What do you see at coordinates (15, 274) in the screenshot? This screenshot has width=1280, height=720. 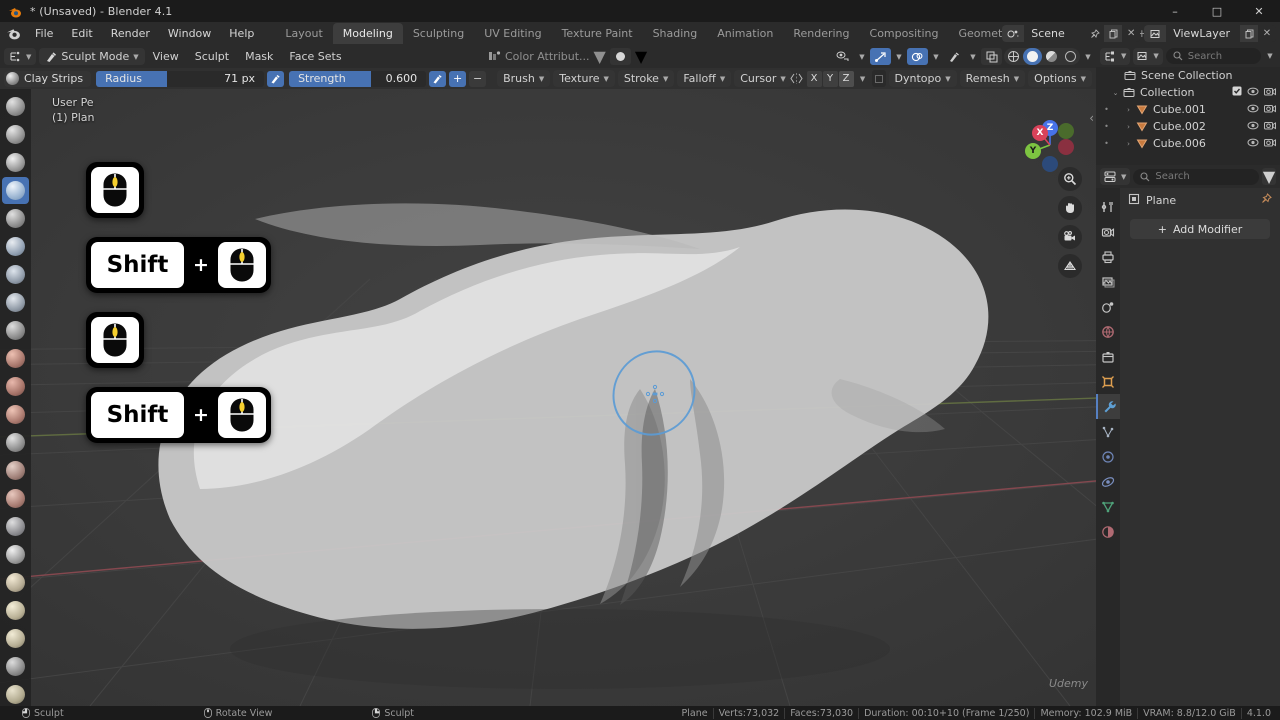 I see `tool-inflate` at bounding box center [15, 274].